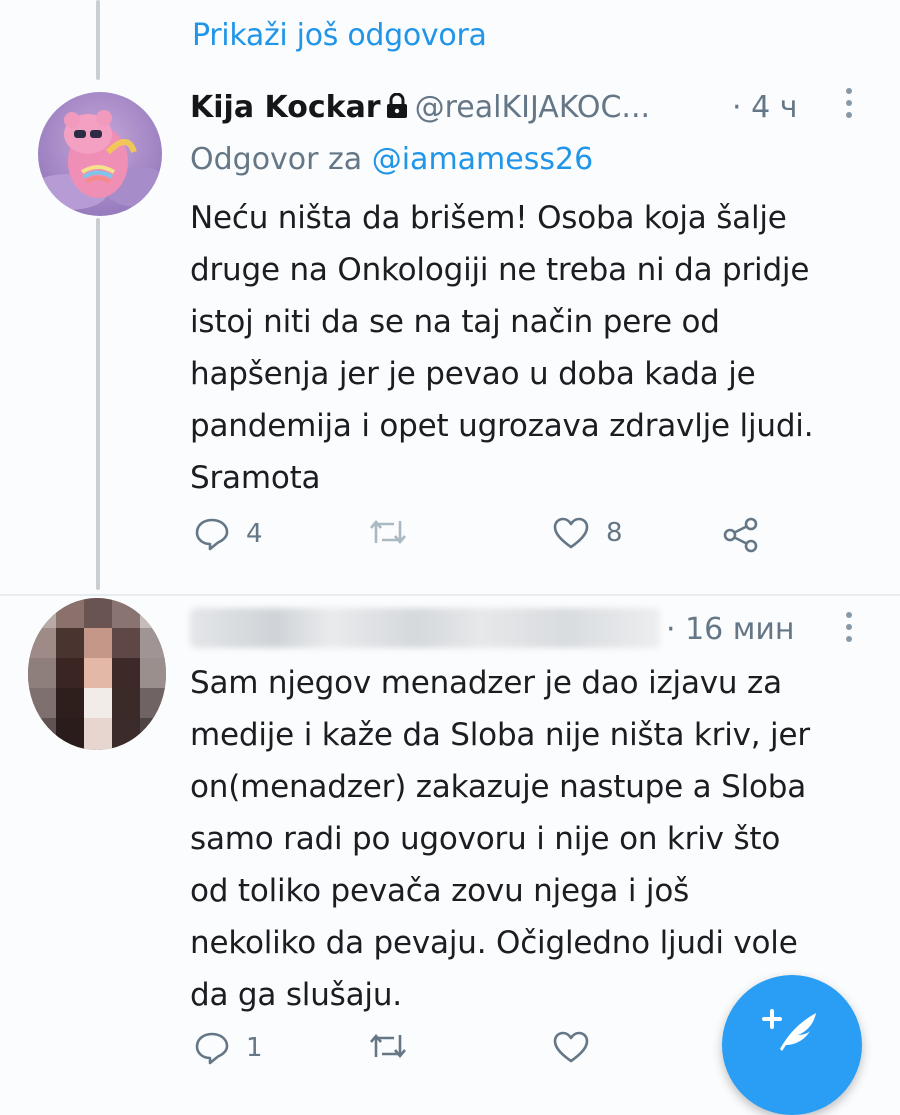 This screenshot has height=1115, width=900. I want to click on reply-button: 1, so click(228, 1048).